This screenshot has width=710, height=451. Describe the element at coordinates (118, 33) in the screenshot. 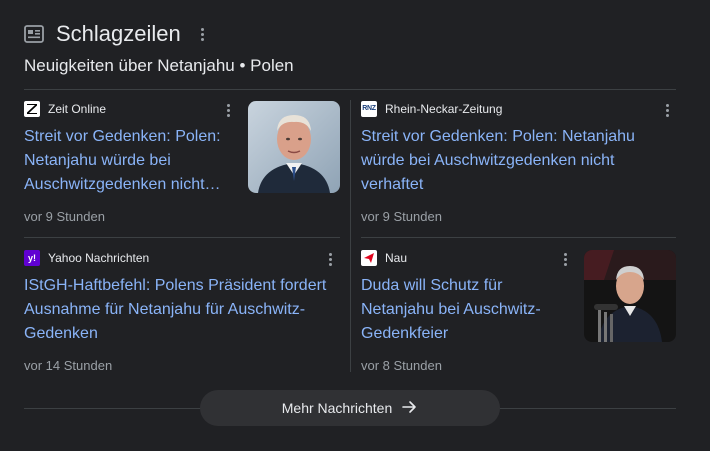

I see `section-title: Schlagzeilen` at that location.